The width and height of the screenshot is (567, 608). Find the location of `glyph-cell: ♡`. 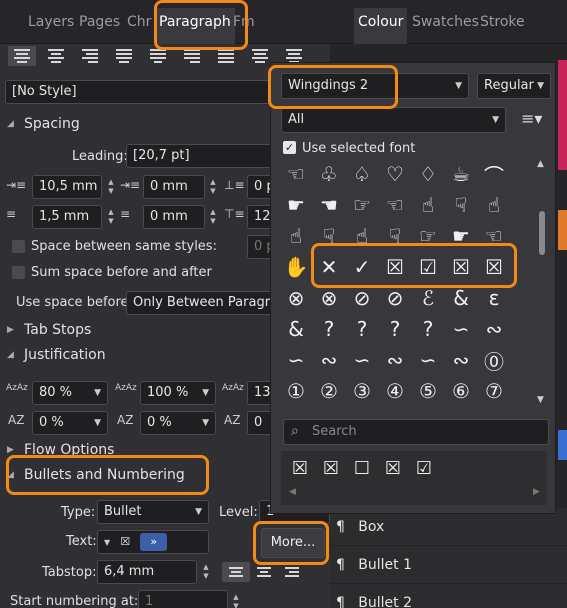

glyph-cell: ♡ is located at coordinates (395, 174).